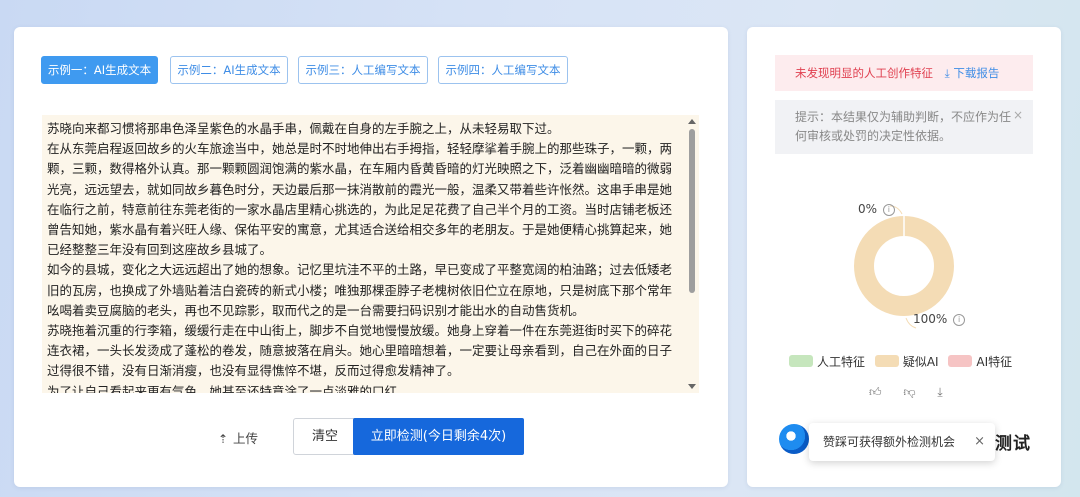 The width and height of the screenshot is (1080, 497). I want to click on scrollbar-thumb, so click(692, 211).